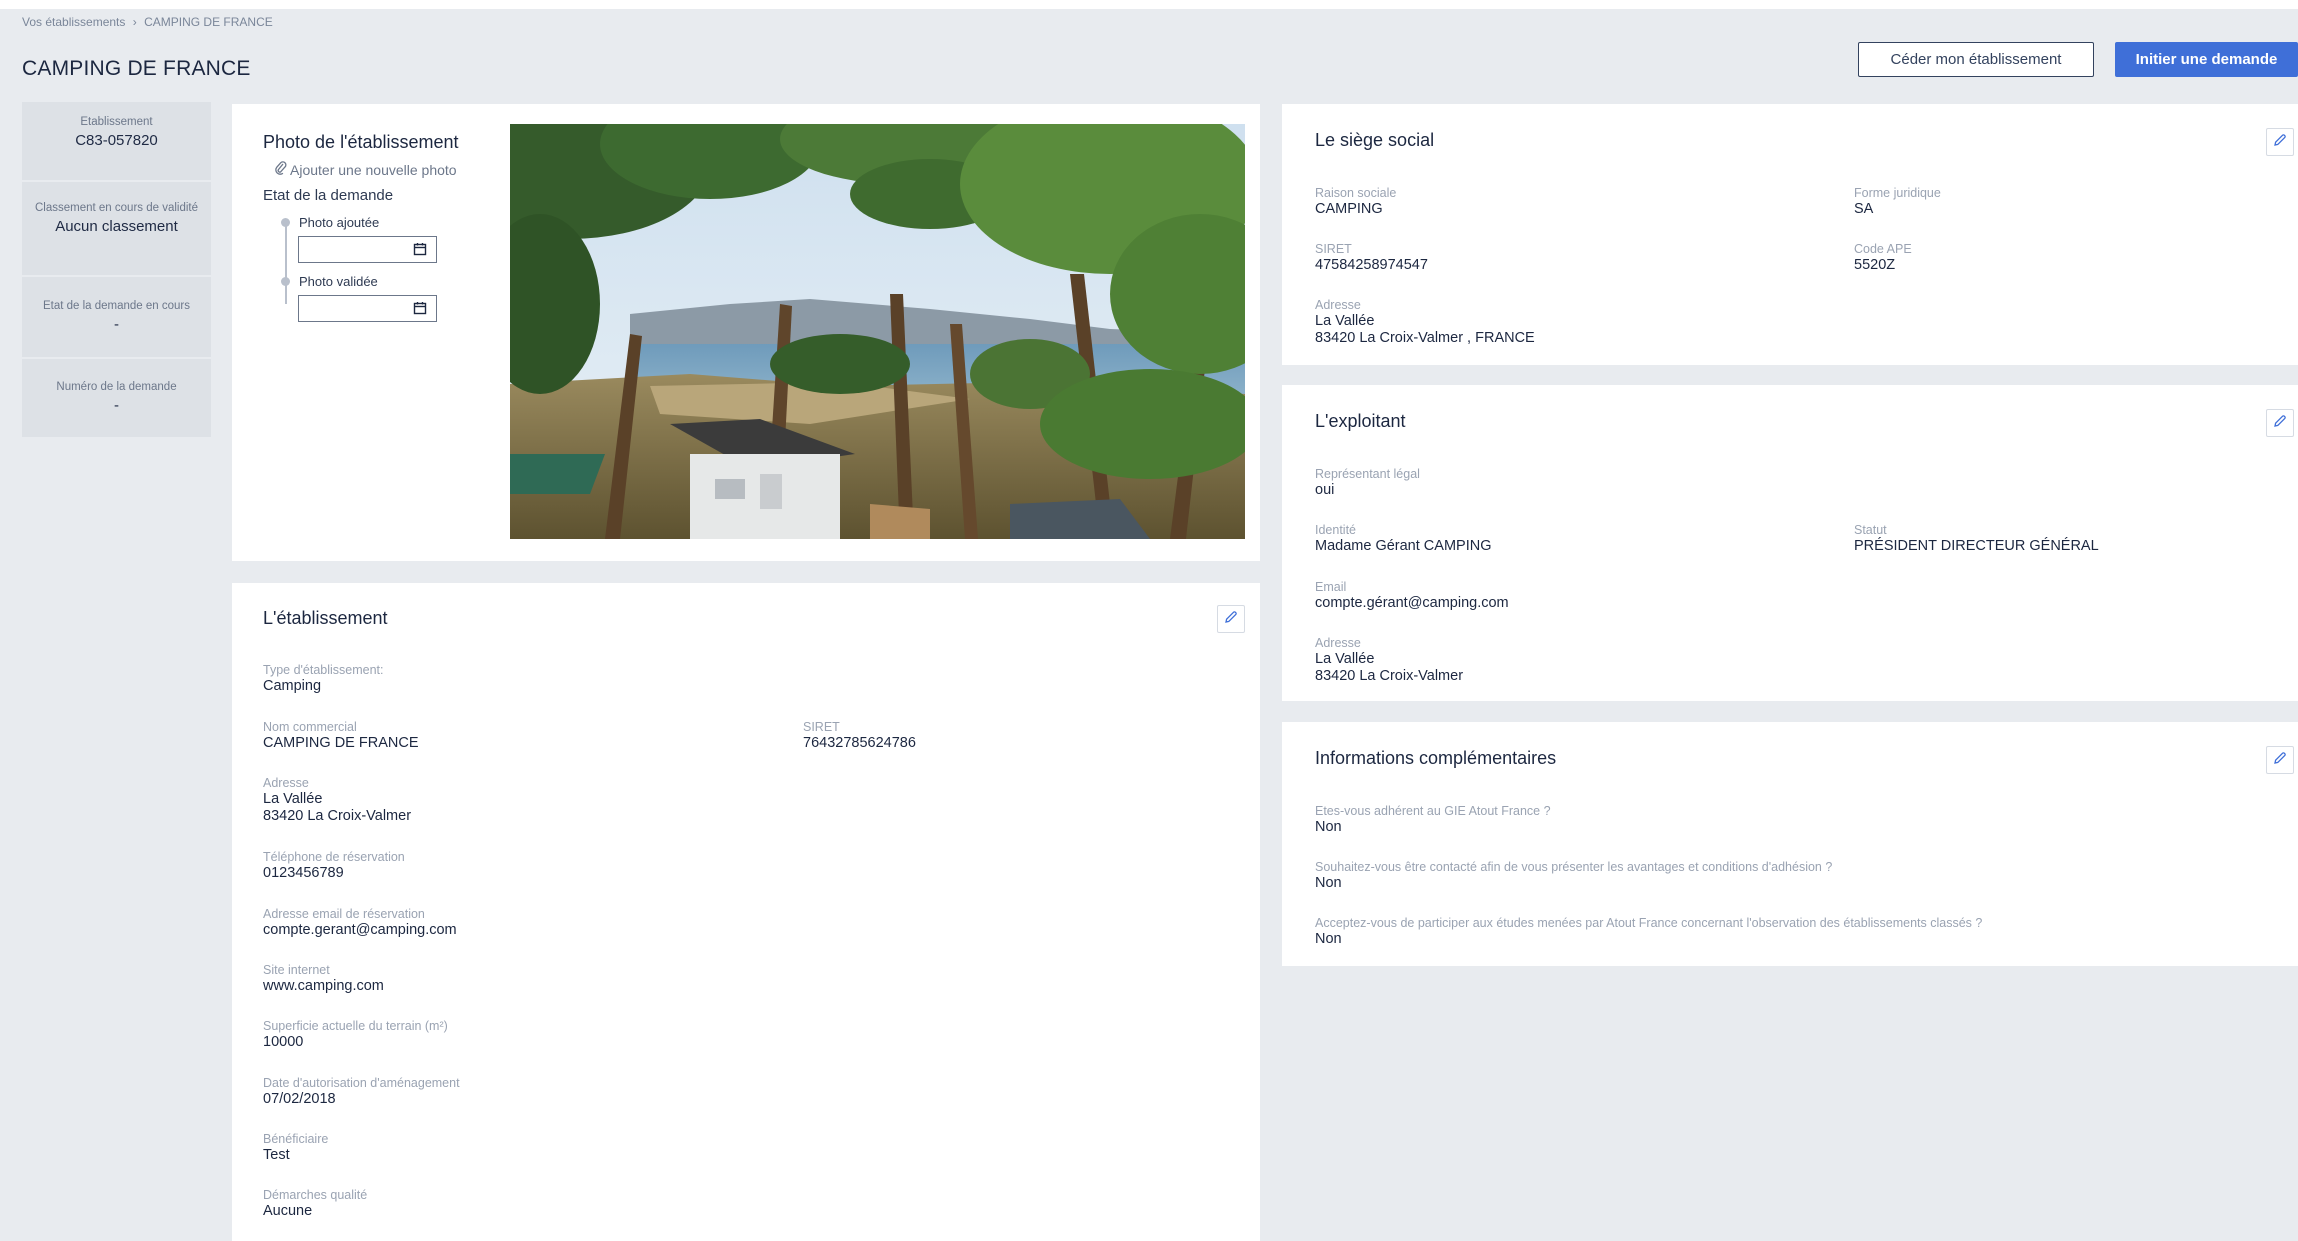 This screenshot has width=2298, height=1241. What do you see at coordinates (315, 1195) in the screenshot?
I see `field-label: Démarches qualité` at bounding box center [315, 1195].